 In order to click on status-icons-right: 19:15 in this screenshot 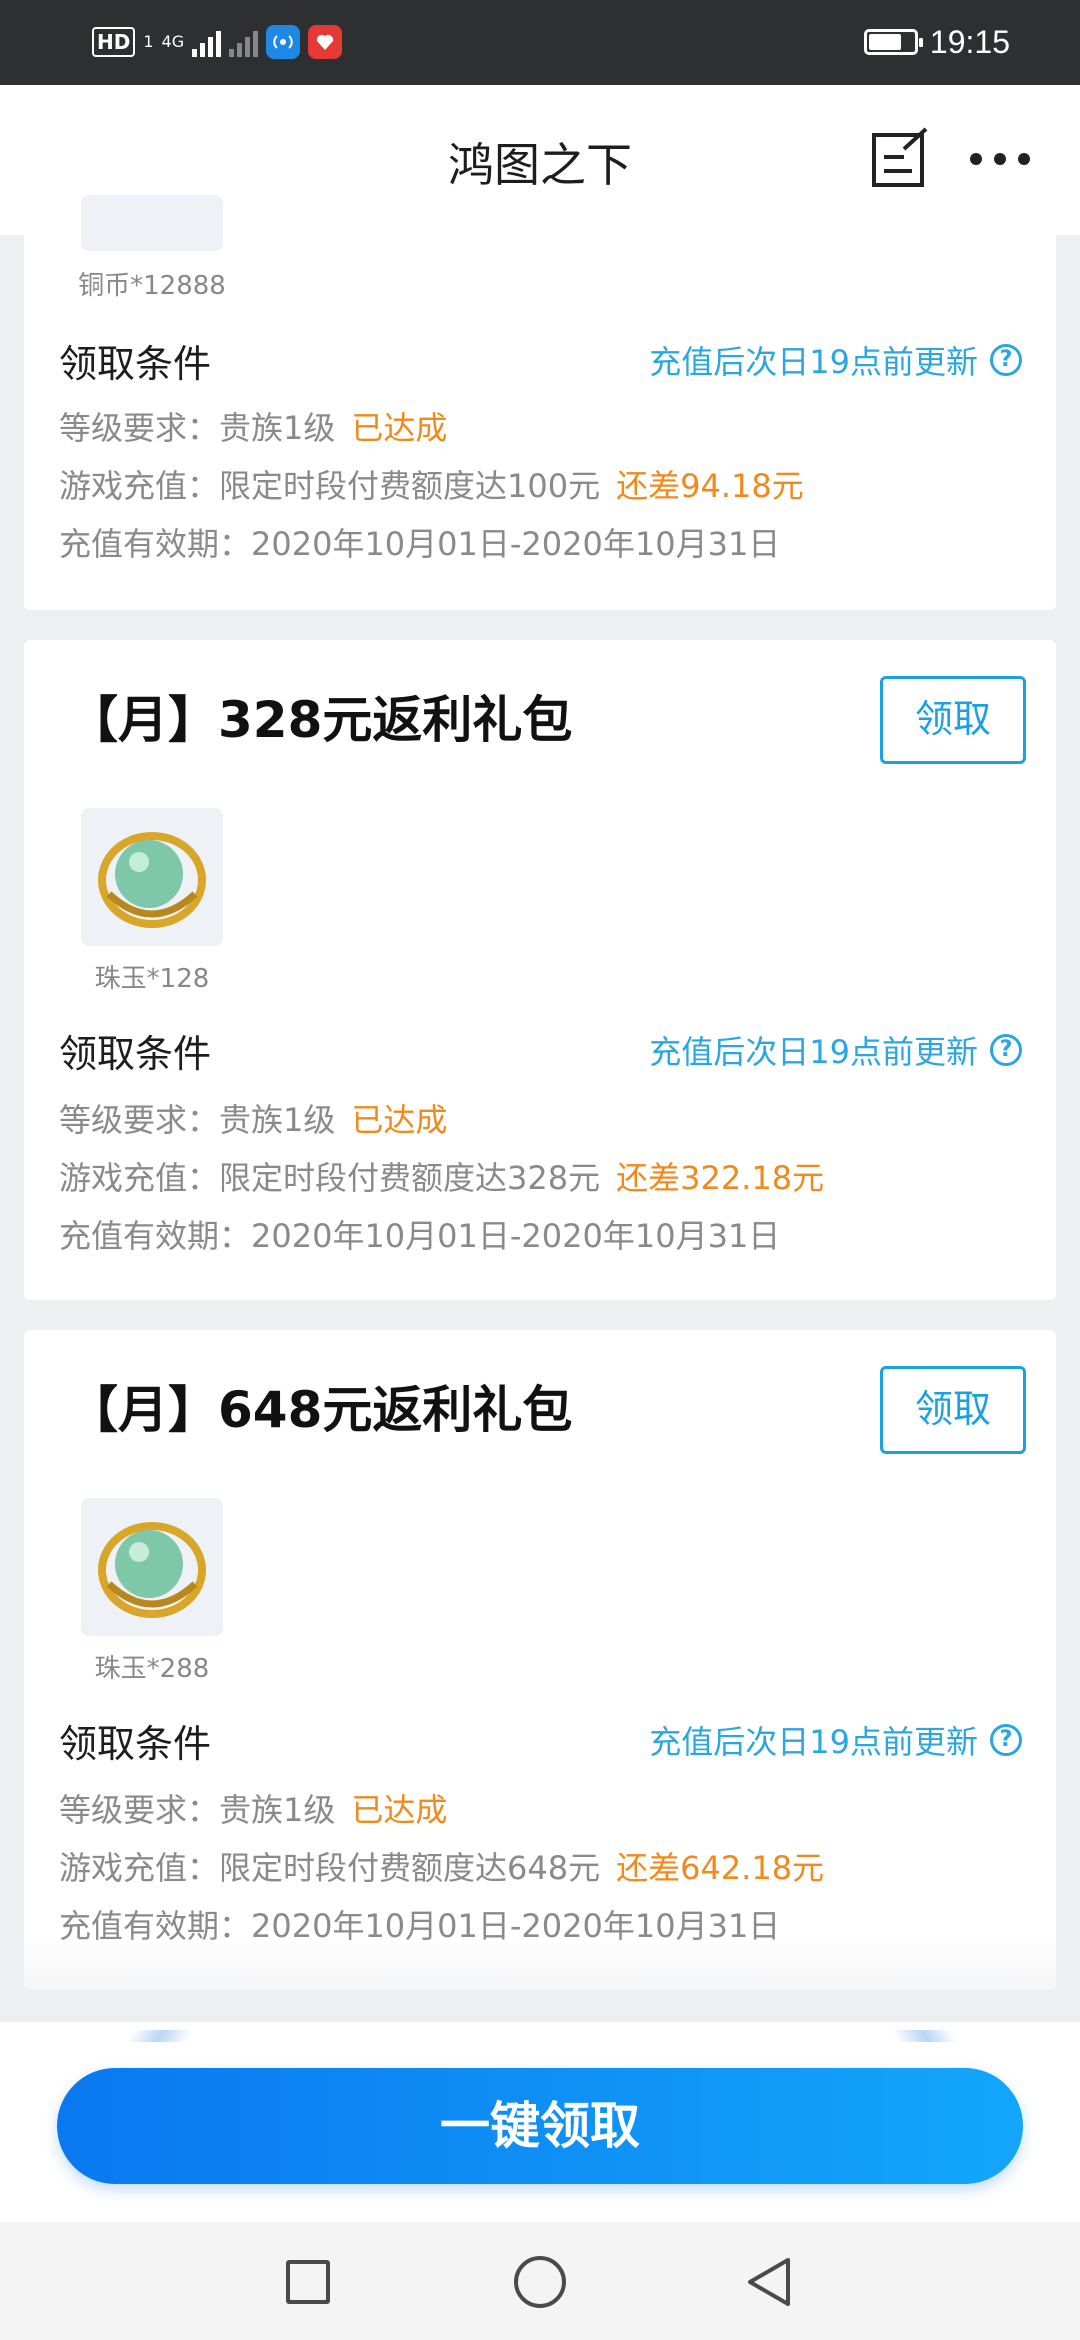, I will do `click(936, 42)`.